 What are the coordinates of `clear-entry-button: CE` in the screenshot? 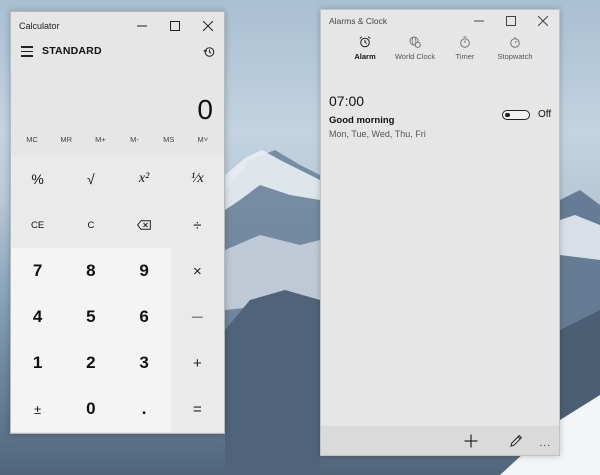 It's located at (38, 225).